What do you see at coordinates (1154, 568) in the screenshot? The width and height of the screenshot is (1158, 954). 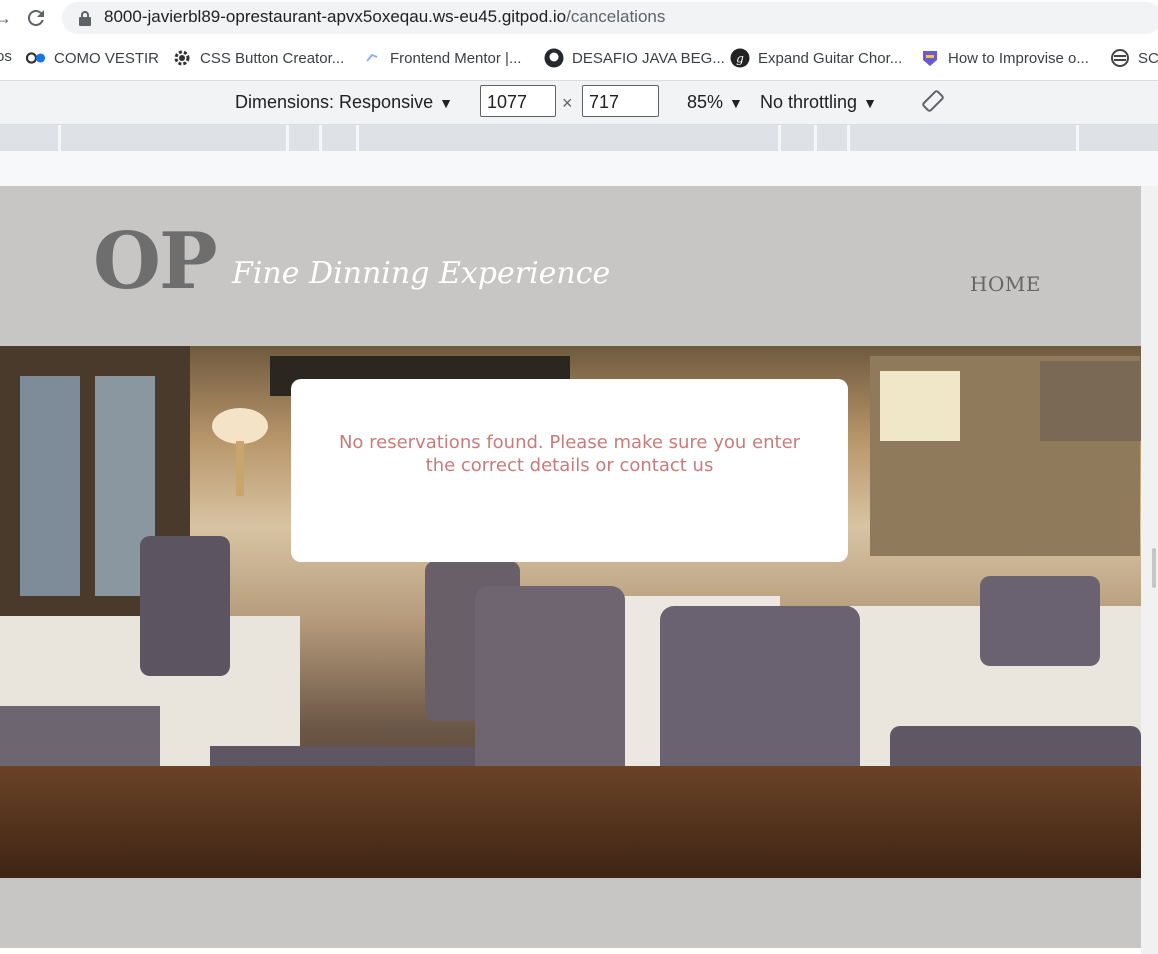 I see `scrollbar-thumb` at bounding box center [1154, 568].